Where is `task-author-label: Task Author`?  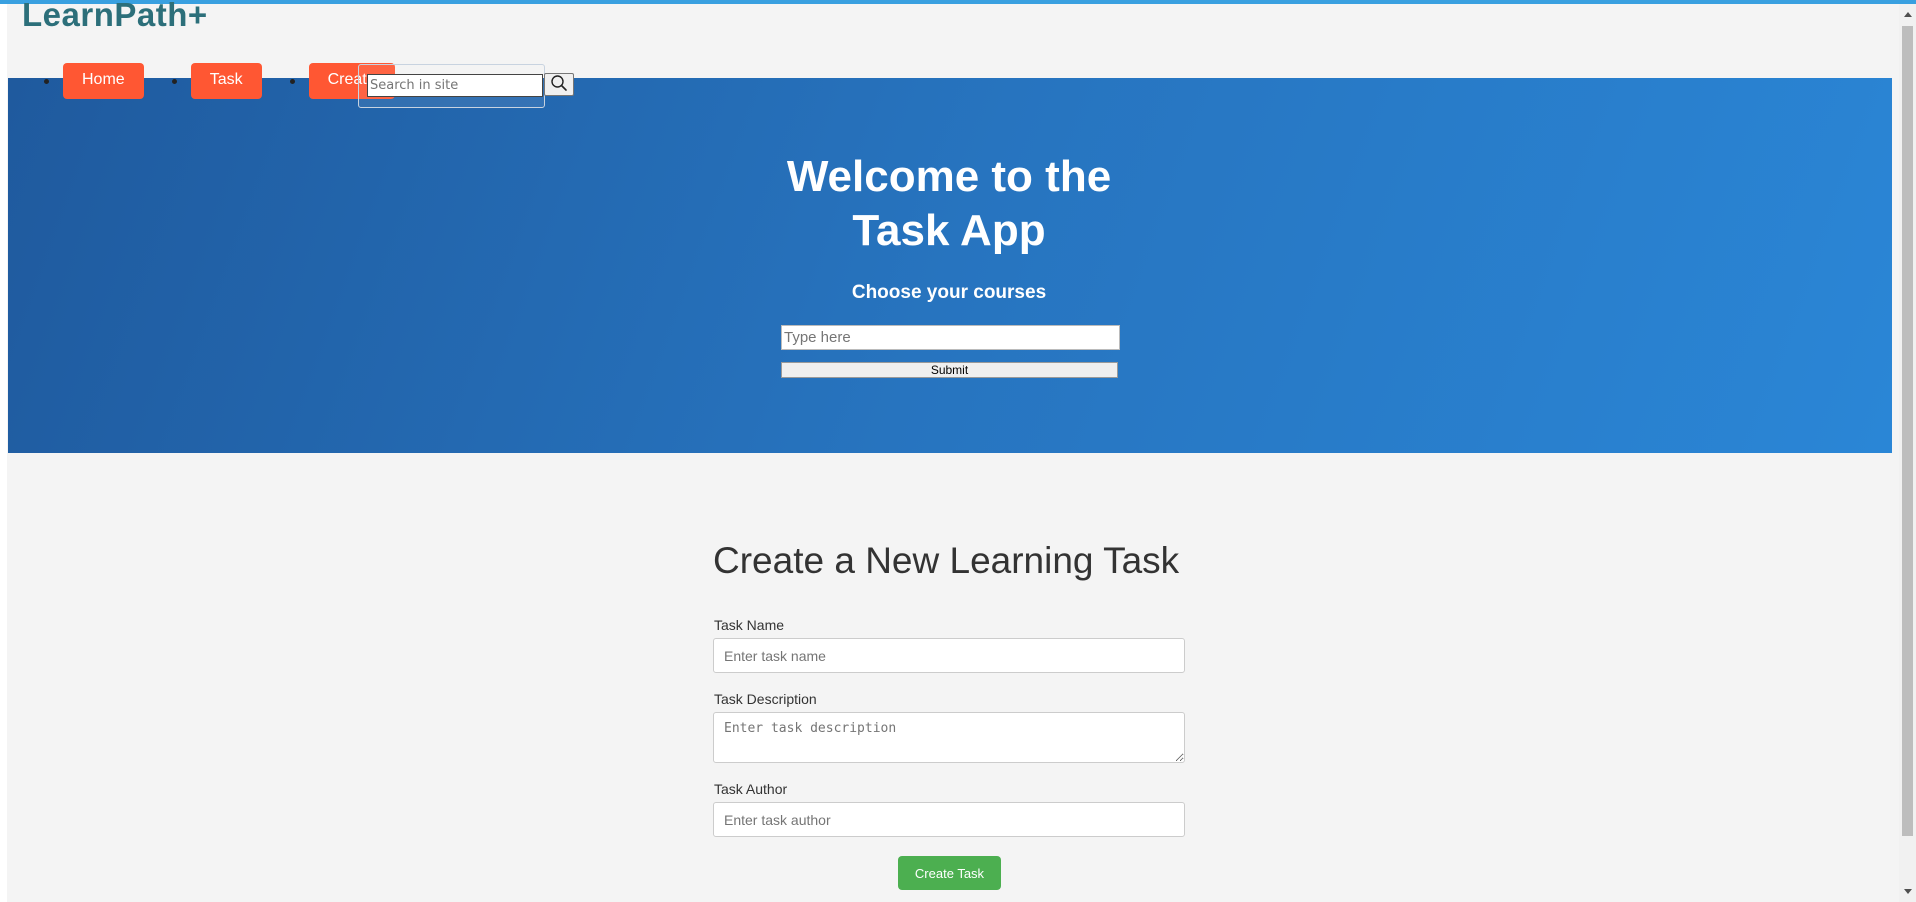 task-author-label: Task Author is located at coordinates (751, 789).